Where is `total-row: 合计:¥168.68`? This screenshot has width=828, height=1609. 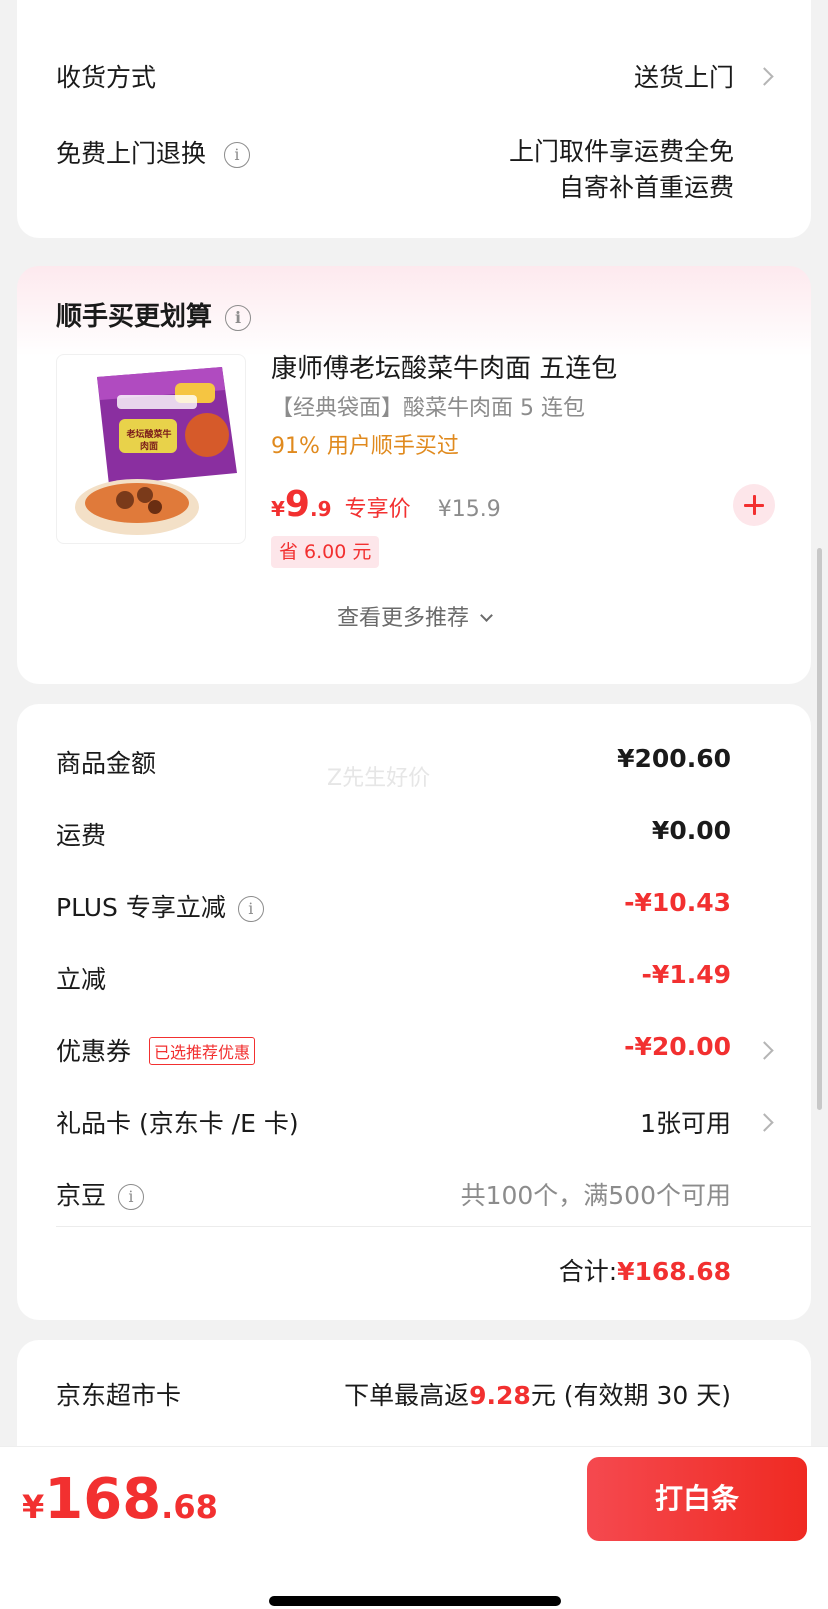 total-row: 合计:¥168.68 is located at coordinates (645, 1270).